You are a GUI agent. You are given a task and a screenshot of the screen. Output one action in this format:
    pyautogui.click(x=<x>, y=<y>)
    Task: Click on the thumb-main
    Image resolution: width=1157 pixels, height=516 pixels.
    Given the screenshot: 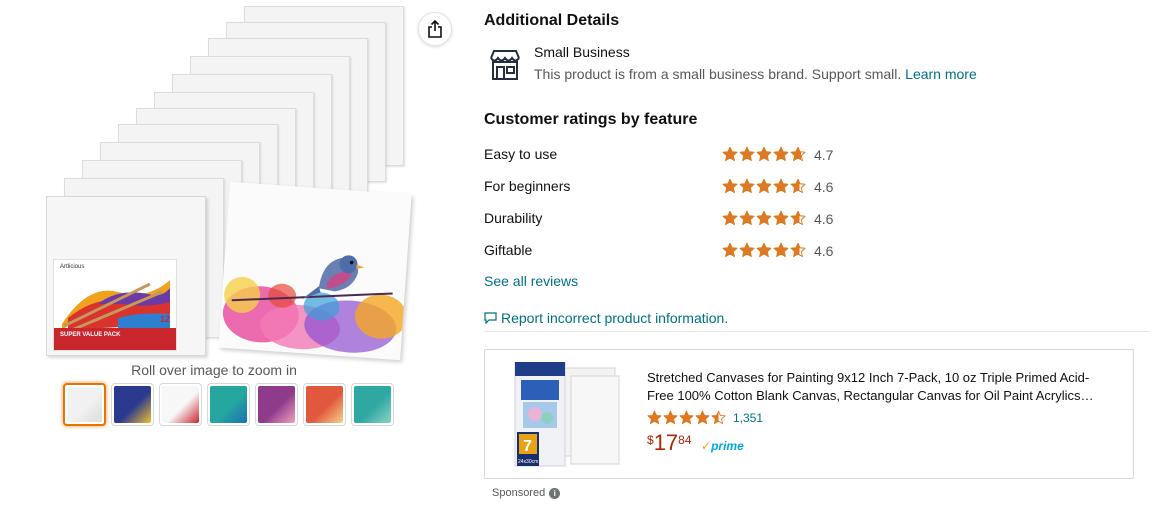 What is the action you would take?
    pyautogui.click(x=84, y=404)
    